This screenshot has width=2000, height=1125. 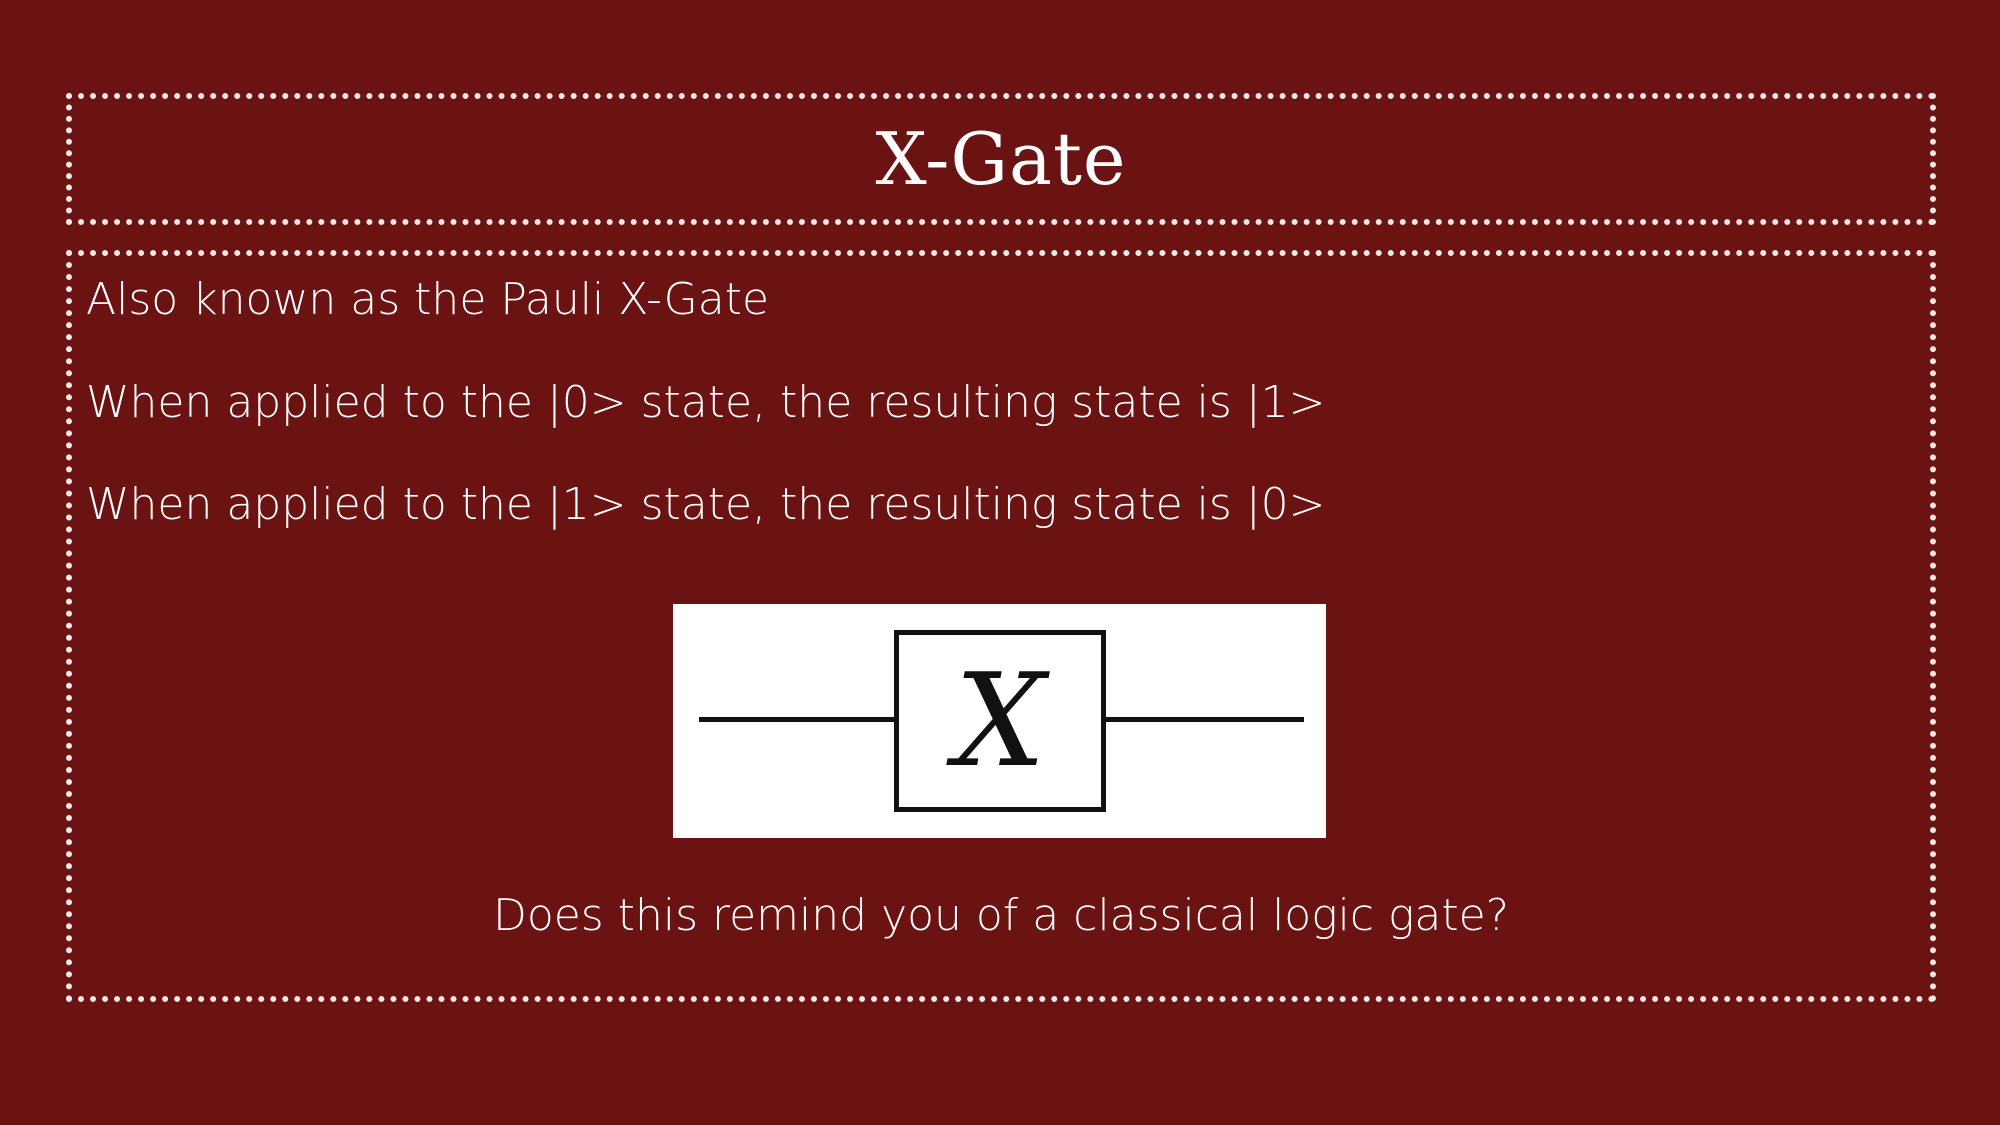 I want to click on x-gate-box: X, so click(x=1000, y=721).